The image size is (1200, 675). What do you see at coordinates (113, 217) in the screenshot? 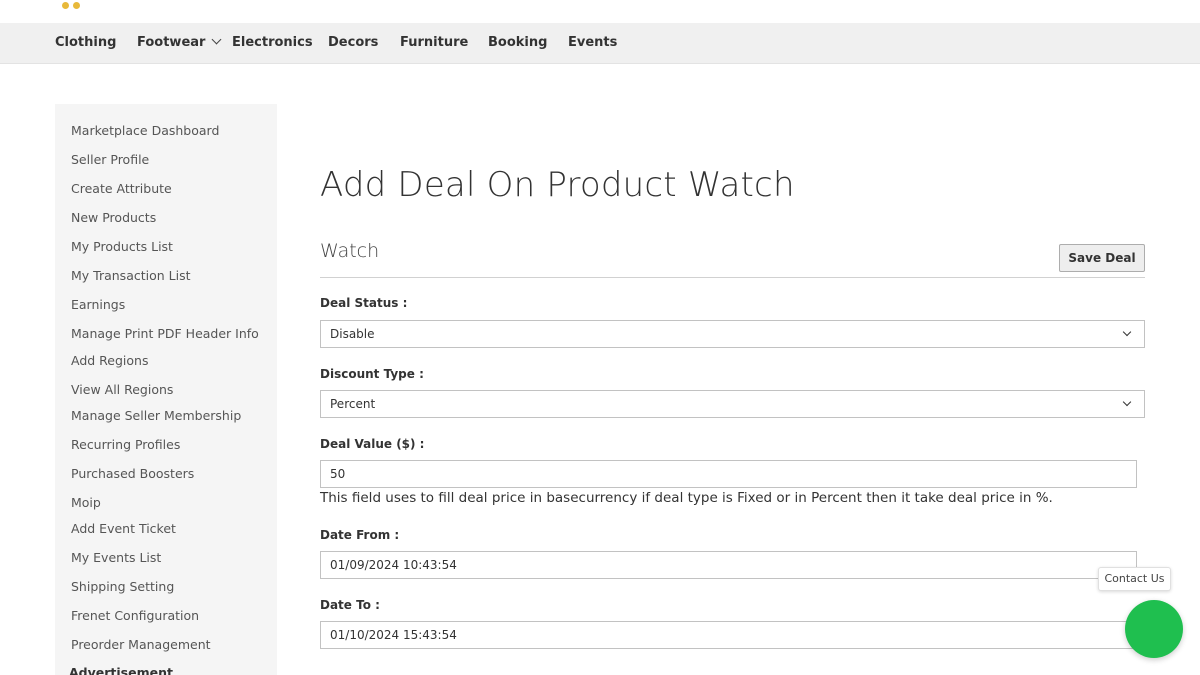
I see `sidebar-item-new-products: New Products` at bounding box center [113, 217].